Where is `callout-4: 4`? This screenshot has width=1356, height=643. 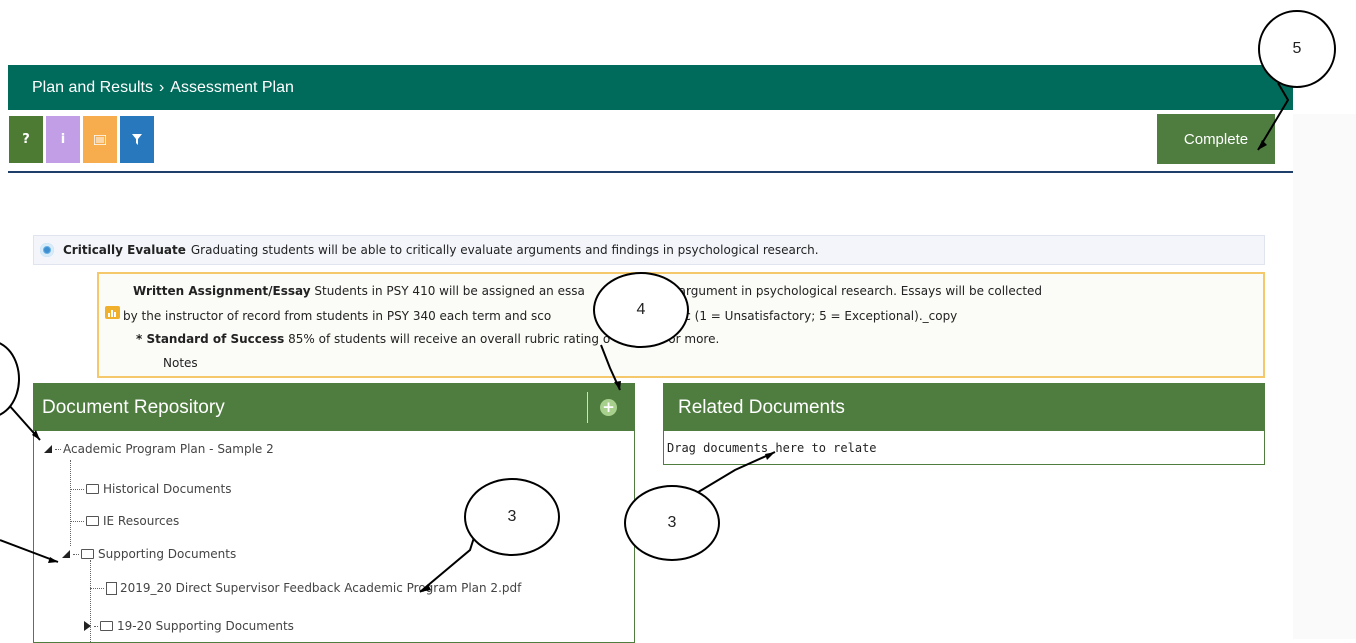 callout-4: 4 is located at coordinates (641, 310).